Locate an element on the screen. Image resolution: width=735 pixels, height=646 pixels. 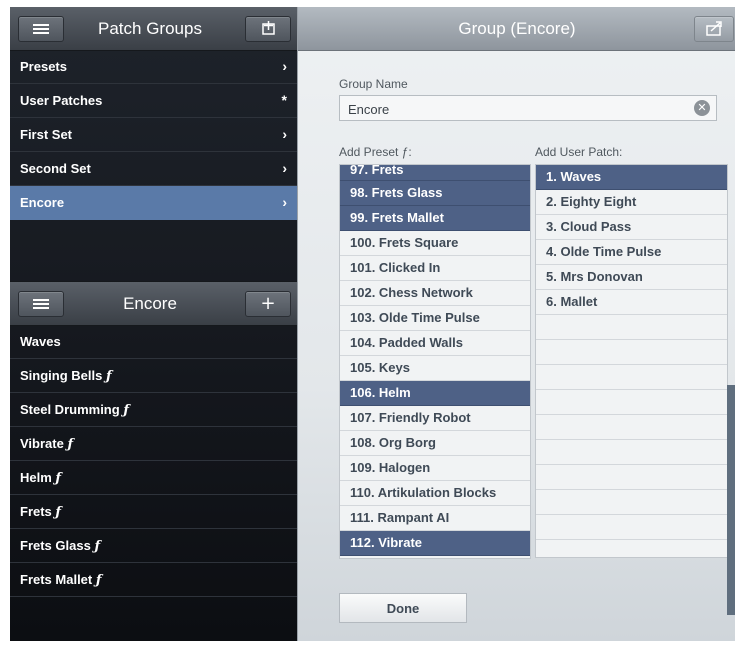
patch-group-first-set: First Set › is located at coordinates (153, 135).